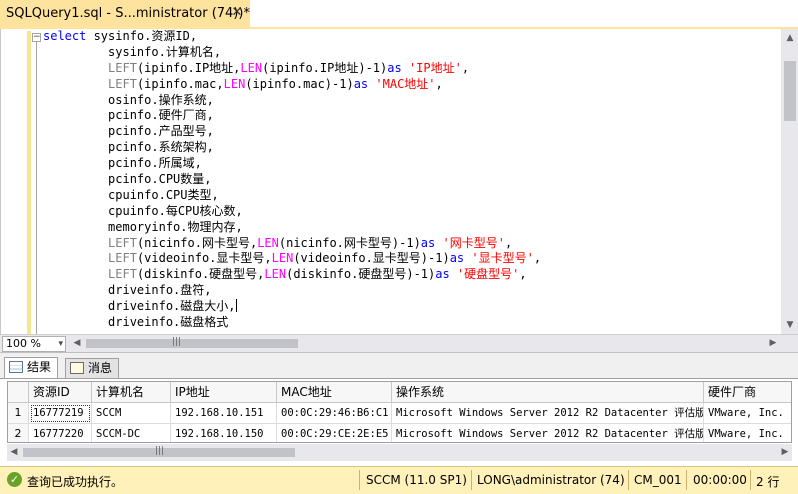  What do you see at coordinates (411, 116) in the screenshot?
I see `code-line: pcinfo.硬件厂商,` at bounding box center [411, 116].